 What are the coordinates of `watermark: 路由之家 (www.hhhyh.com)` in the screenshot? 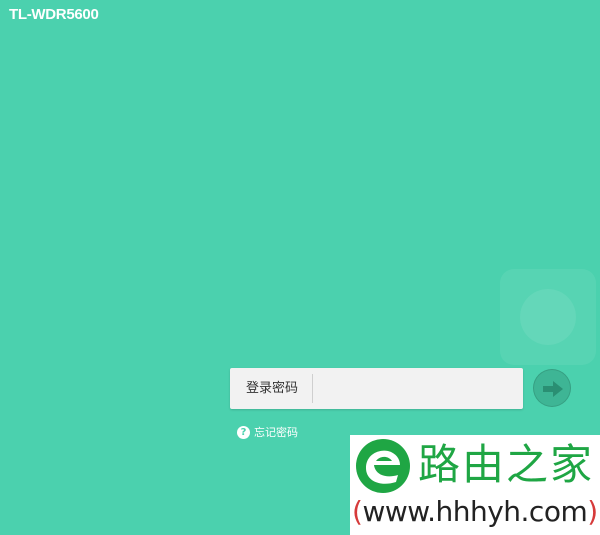 It's located at (475, 485).